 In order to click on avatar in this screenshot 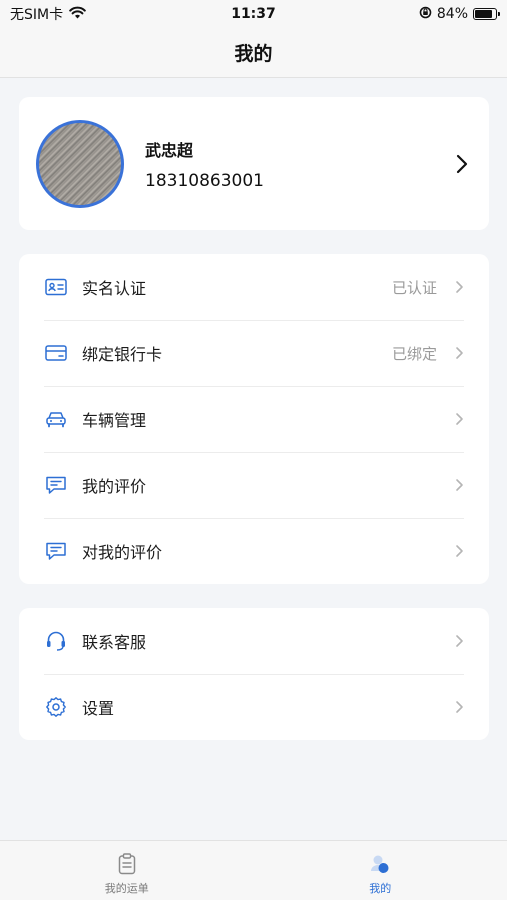, I will do `click(80, 163)`.